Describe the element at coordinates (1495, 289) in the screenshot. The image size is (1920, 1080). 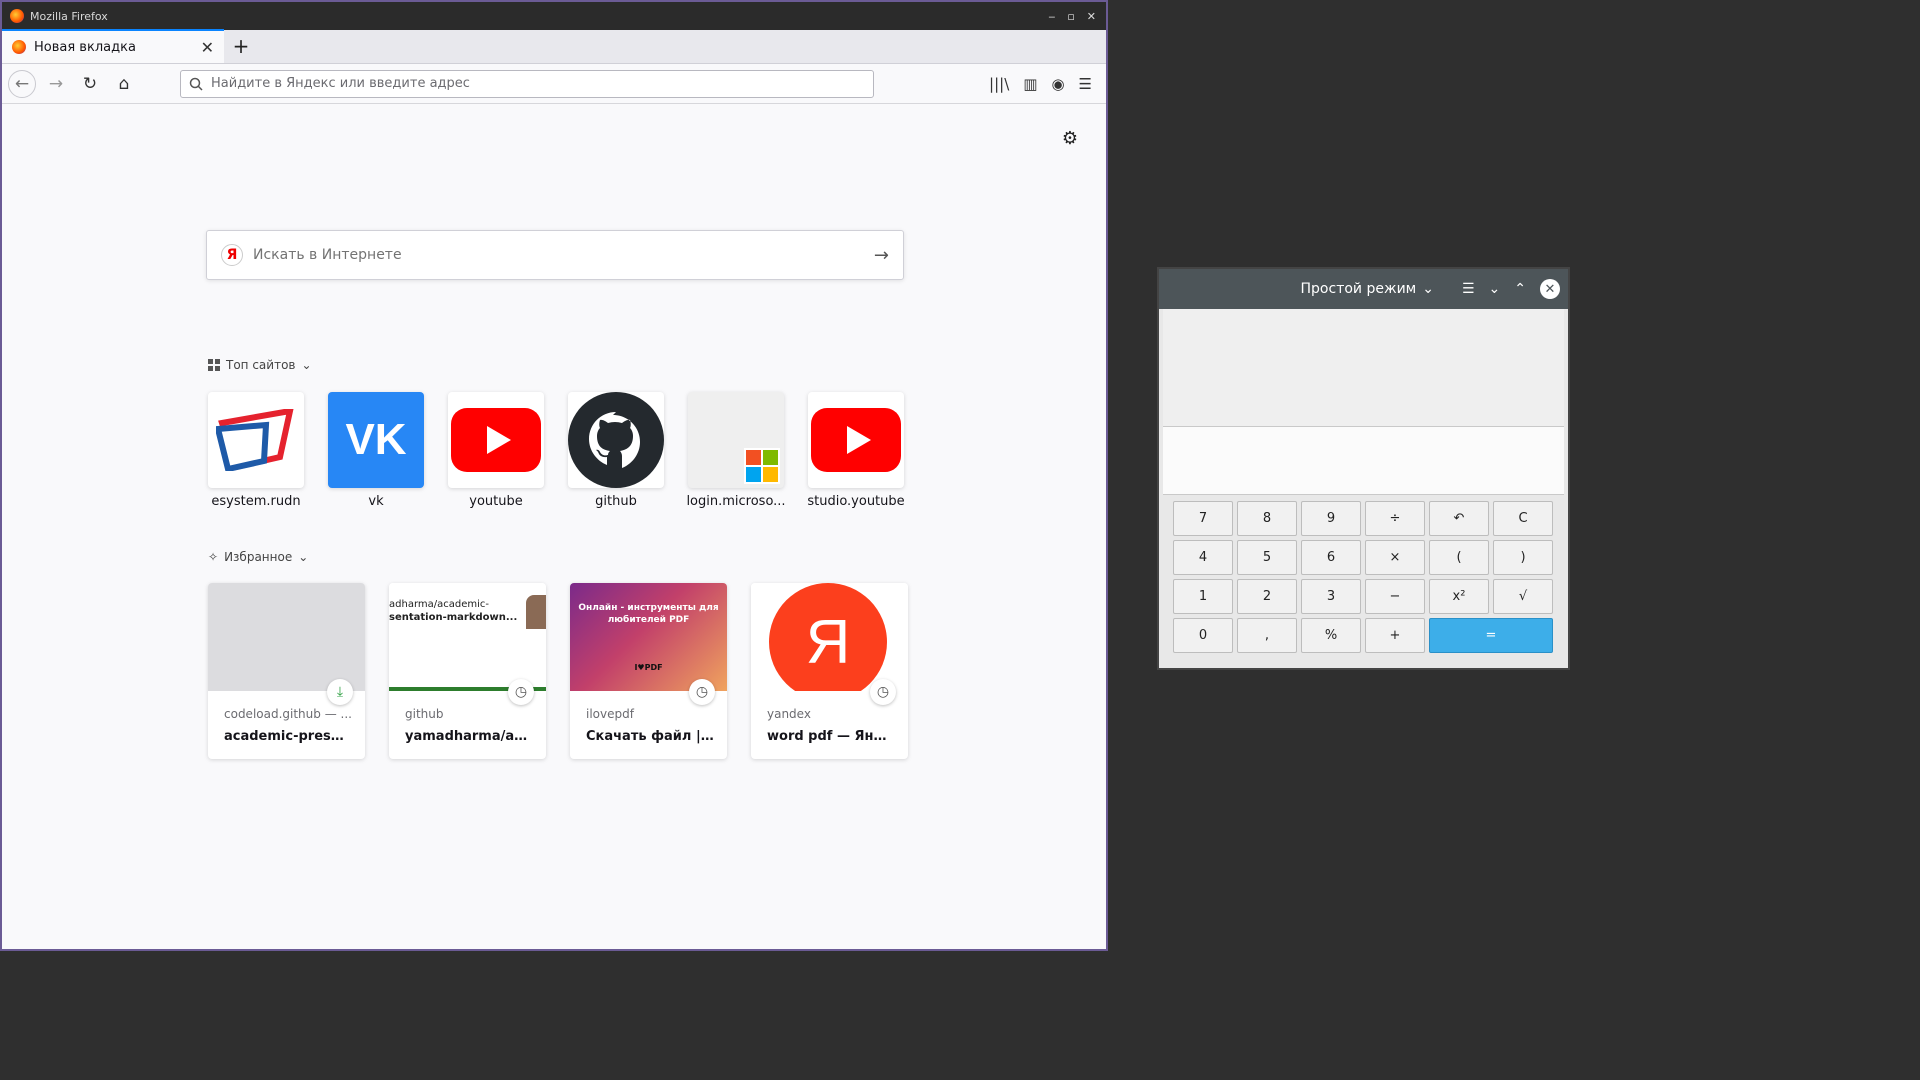
I see `minimize-chevron-icon: ⌄` at that location.